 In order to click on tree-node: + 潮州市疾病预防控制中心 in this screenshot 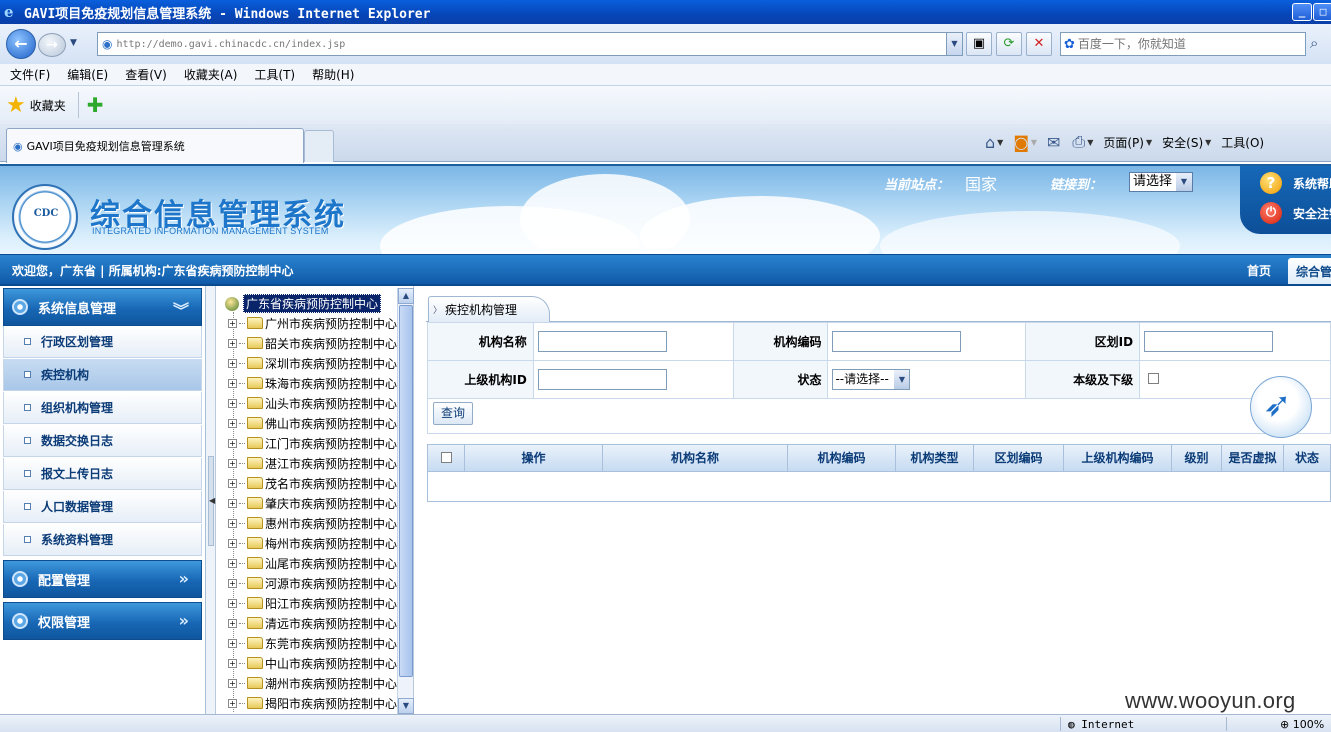, I will do `click(312, 683)`.